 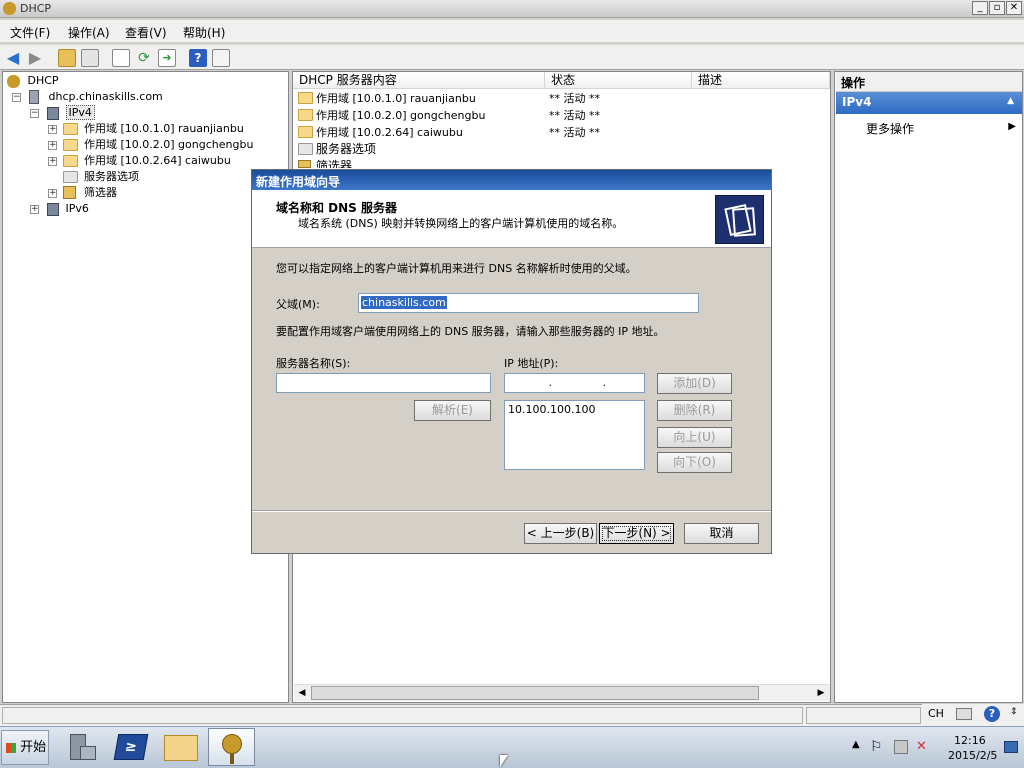 What do you see at coordinates (52, 129) in the screenshot?
I see `expand-scope1-icon: +` at bounding box center [52, 129].